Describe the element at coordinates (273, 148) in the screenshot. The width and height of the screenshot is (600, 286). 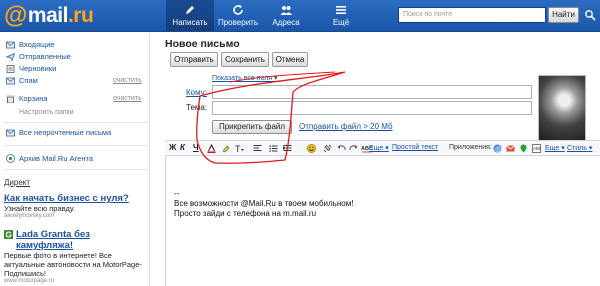
I see `list-icon` at that location.